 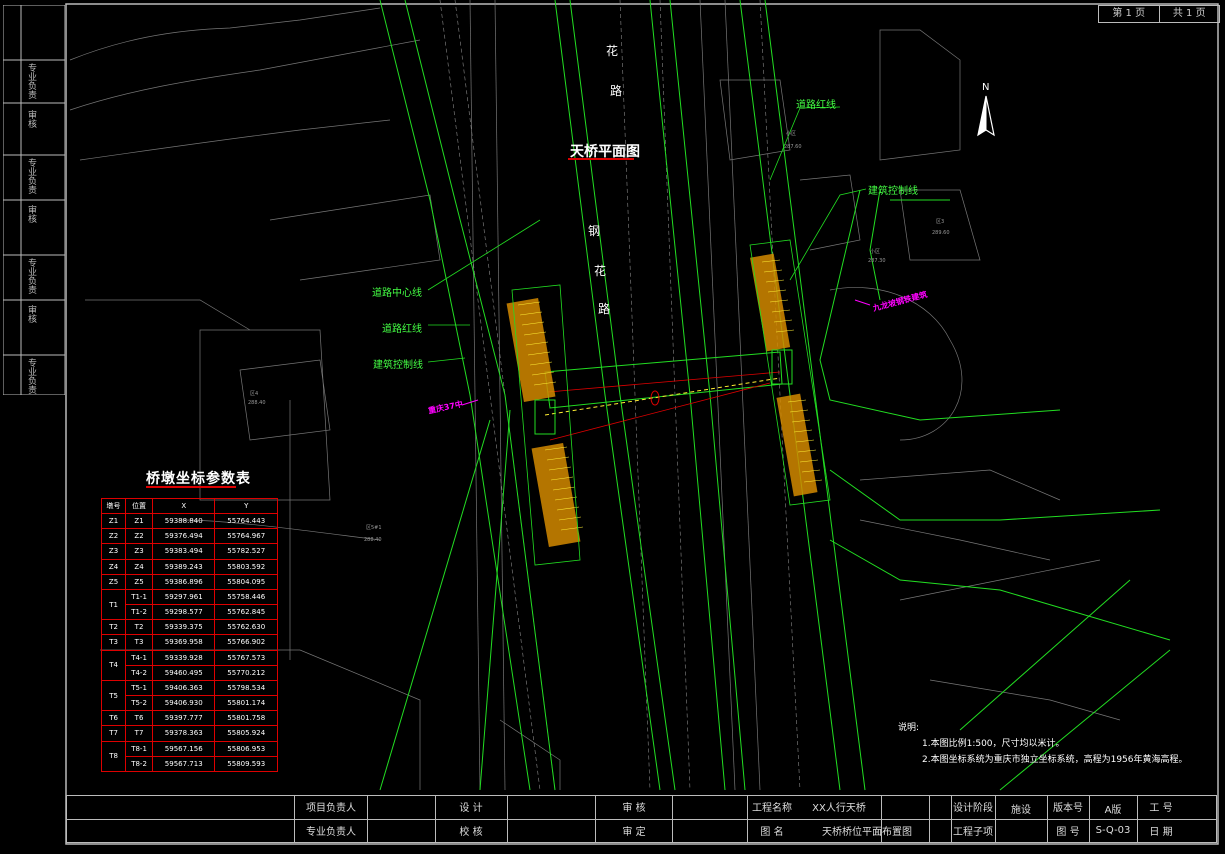 What do you see at coordinates (246, 536) in the screenshot?
I see `table-cell: 55764.967` at bounding box center [246, 536].